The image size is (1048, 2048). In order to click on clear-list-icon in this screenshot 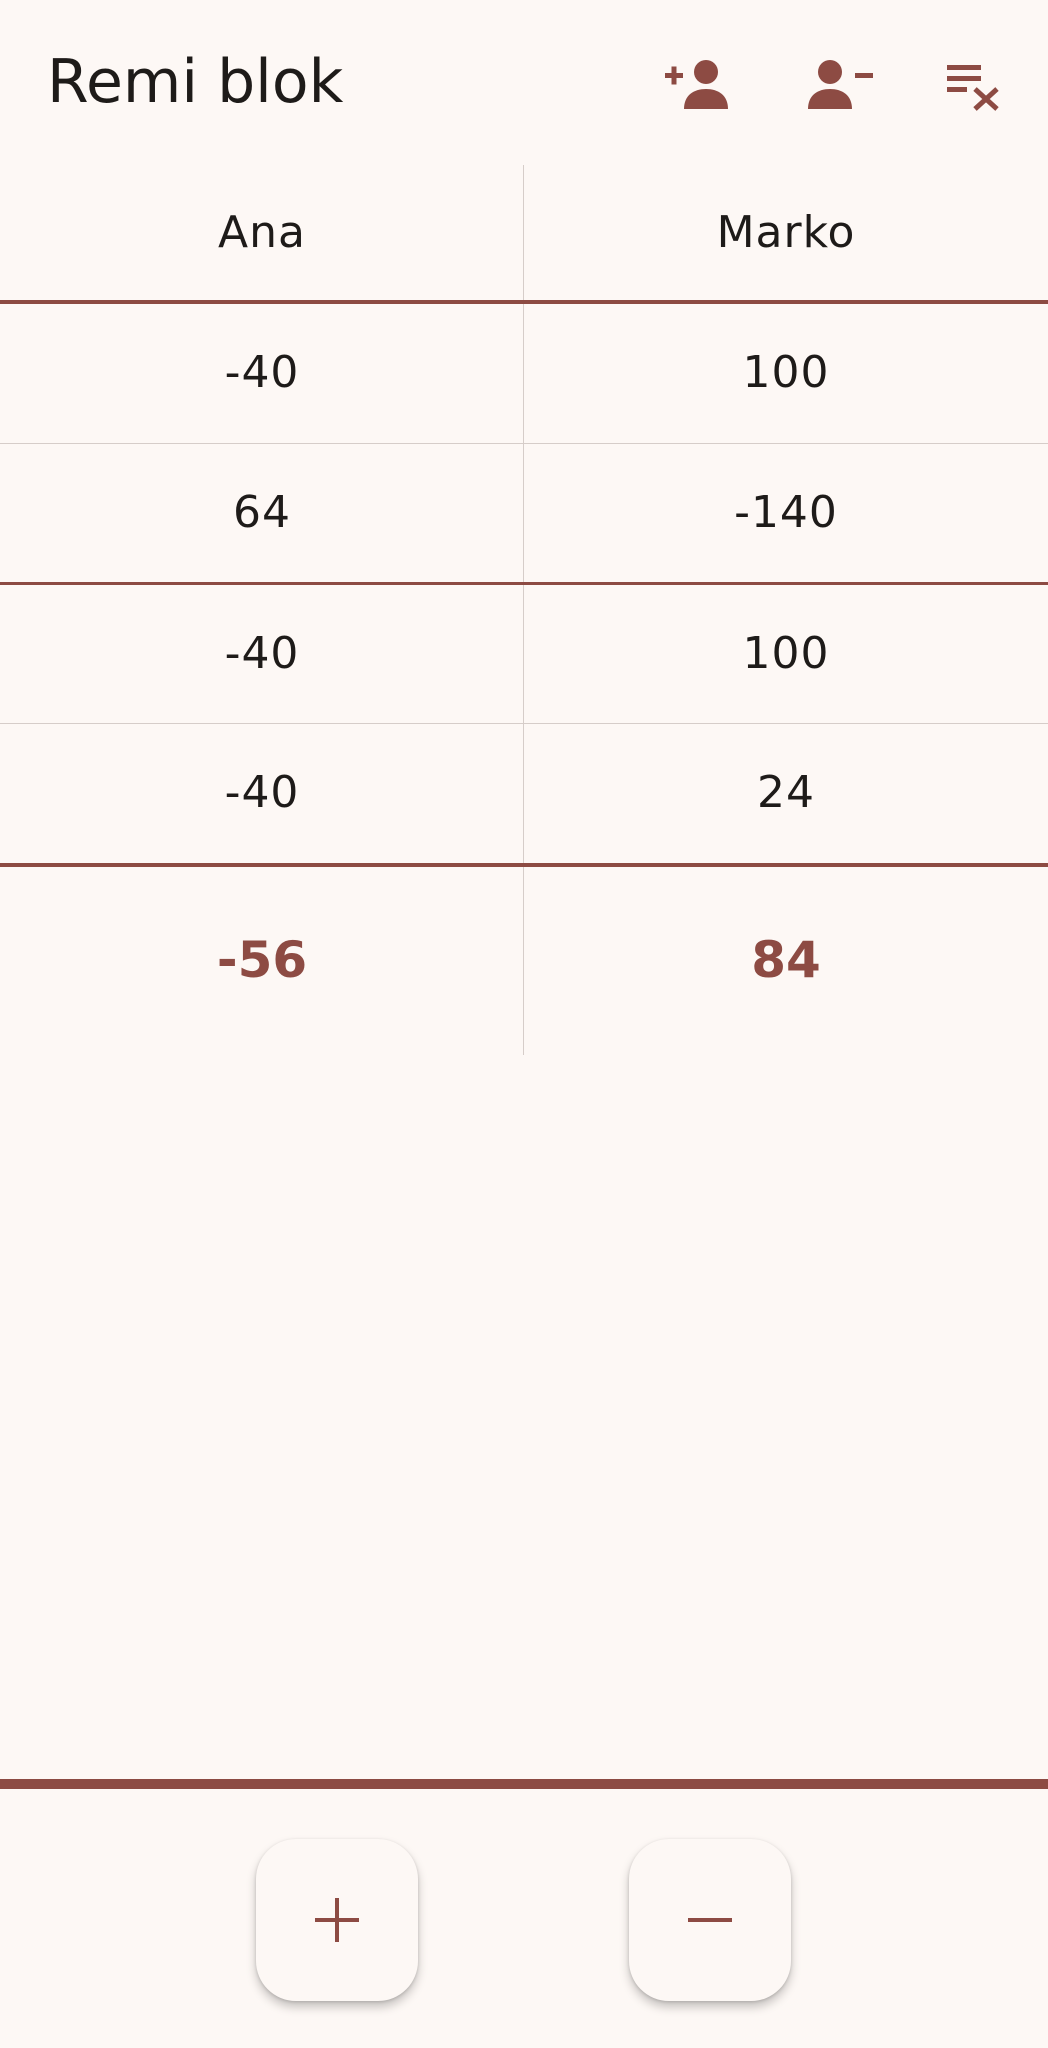, I will do `click(973, 88)`.